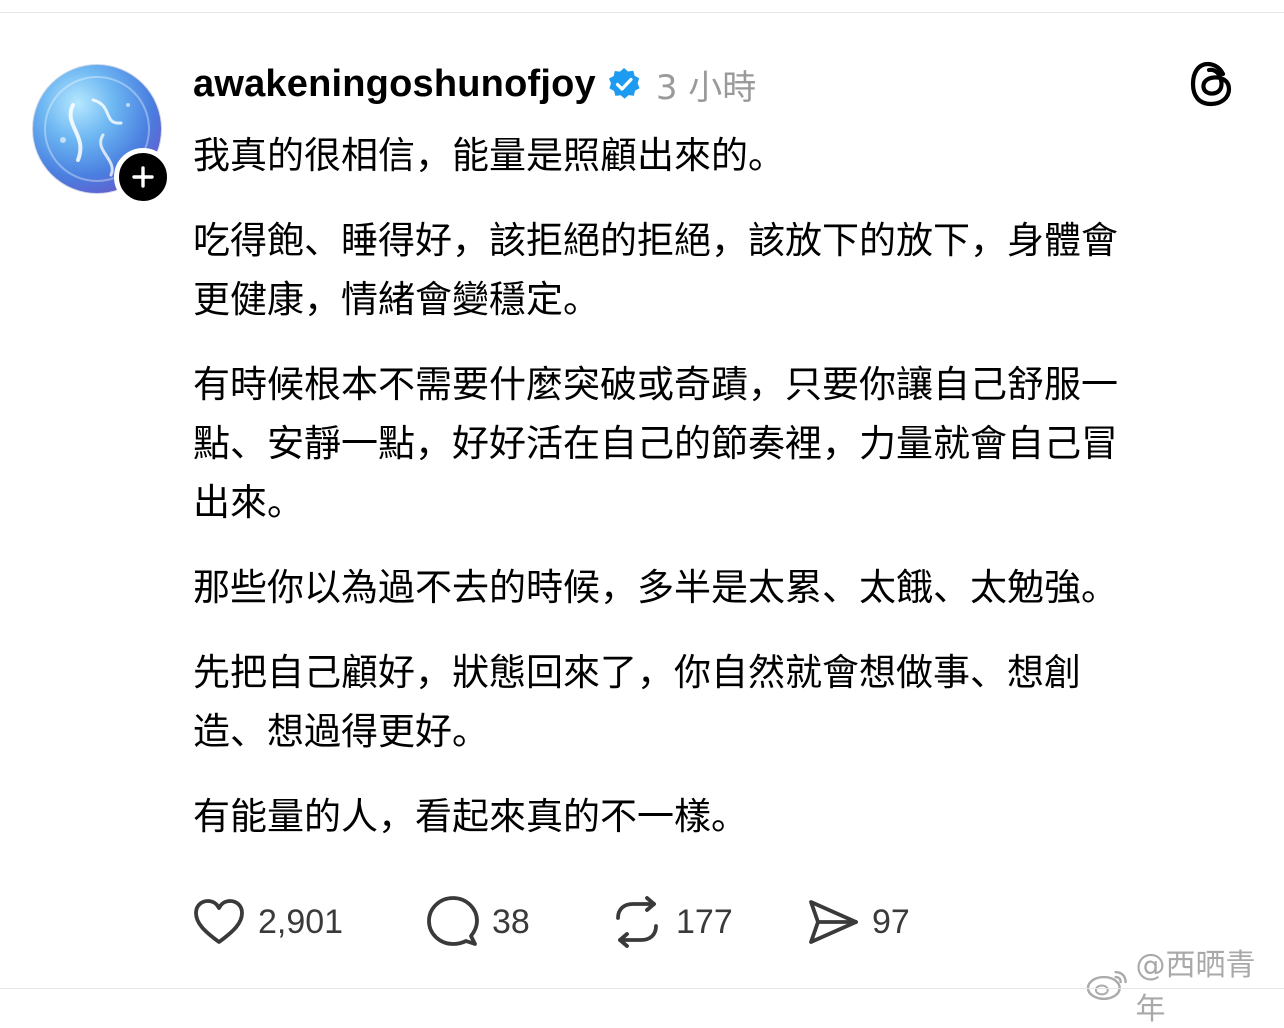 This screenshot has width=1284, height=1028. What do you see at coordinates (891, 921) in the screenshot?
I see `share-count: 97` at bounding box center [891, 921].